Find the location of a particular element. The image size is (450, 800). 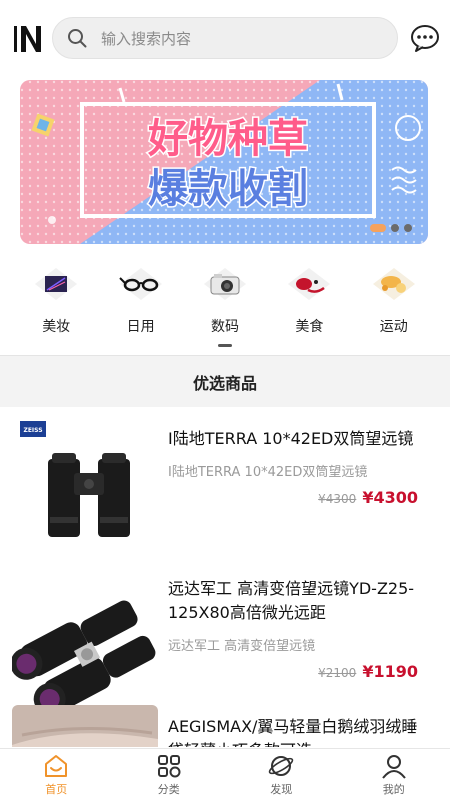

section-title: 优选商品 is located at coordinates (224, 383).